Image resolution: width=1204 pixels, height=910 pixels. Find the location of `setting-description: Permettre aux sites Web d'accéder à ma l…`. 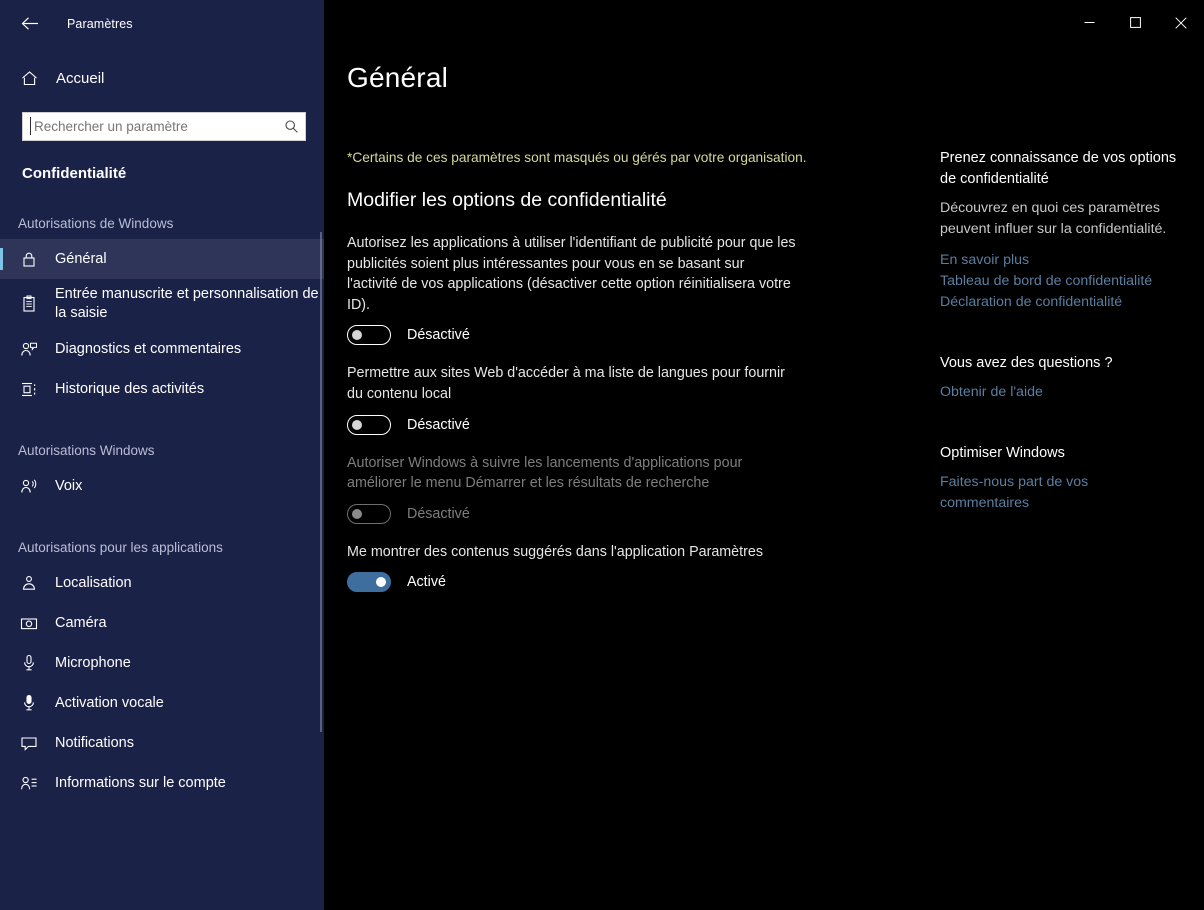

setting-description: Permettre aux sites Web d'accéder à ma l… is located at coordinates (566, 383).